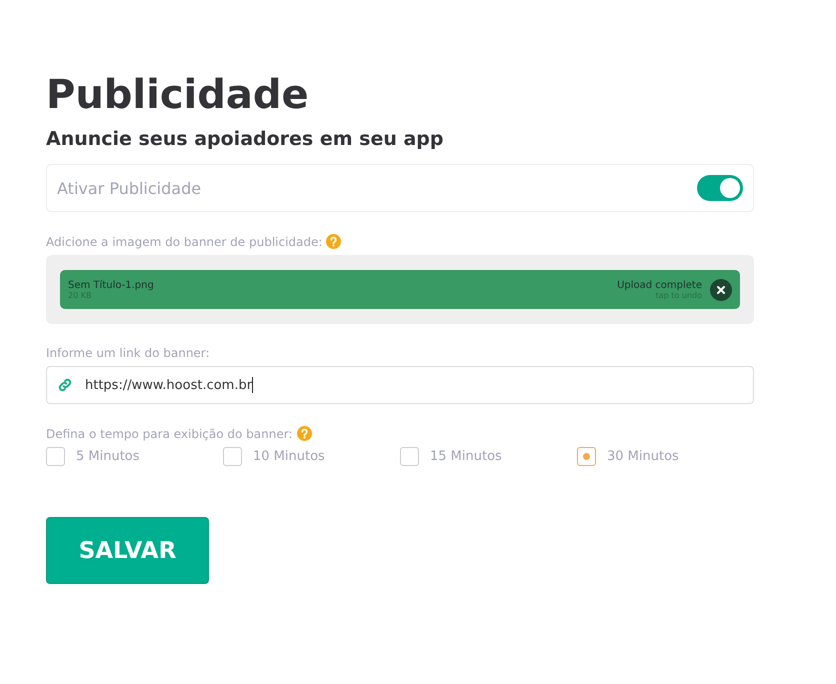 The width and height of the screenshot is (836, 684). I want to click on toggle-label: Ativar Publicidade, so click(129, 188).